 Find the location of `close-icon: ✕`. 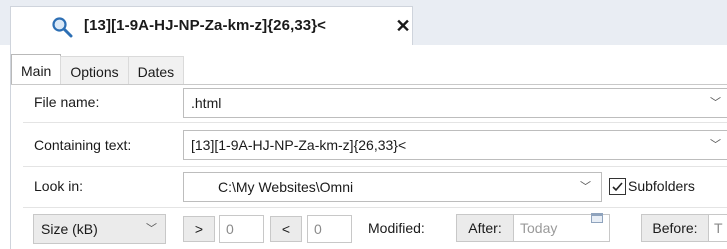

close-icon: ✕ is located at coordinates (403, 26).